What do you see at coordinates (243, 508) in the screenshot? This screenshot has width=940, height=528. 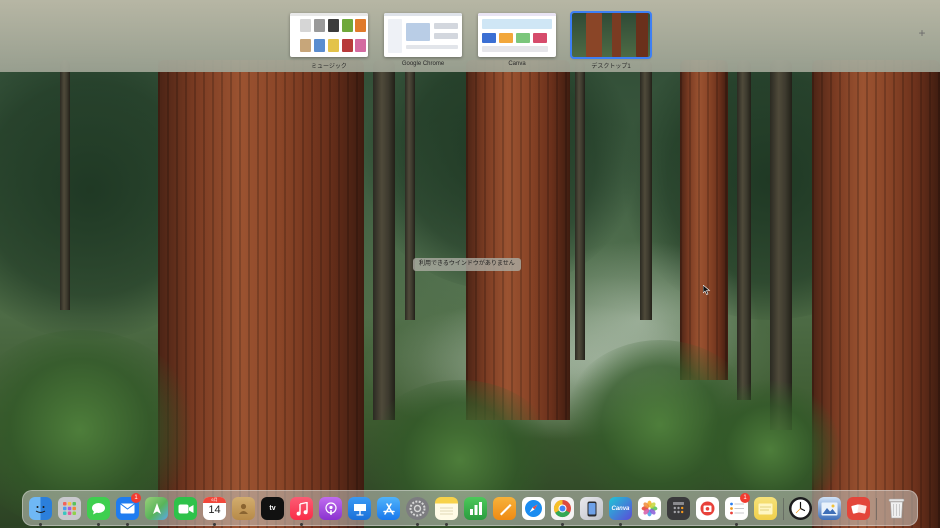 I see `contacts-icon` at bounding box center [243, 508].